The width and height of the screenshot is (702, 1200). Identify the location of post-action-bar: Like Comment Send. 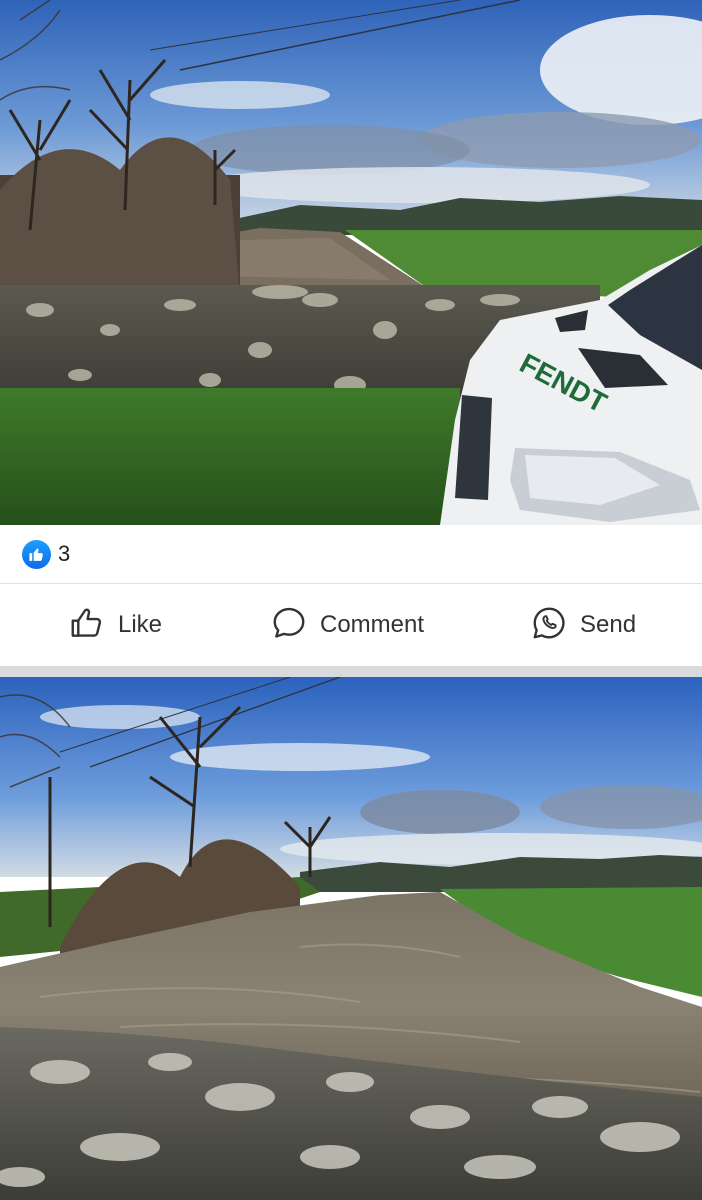
(351, 625).